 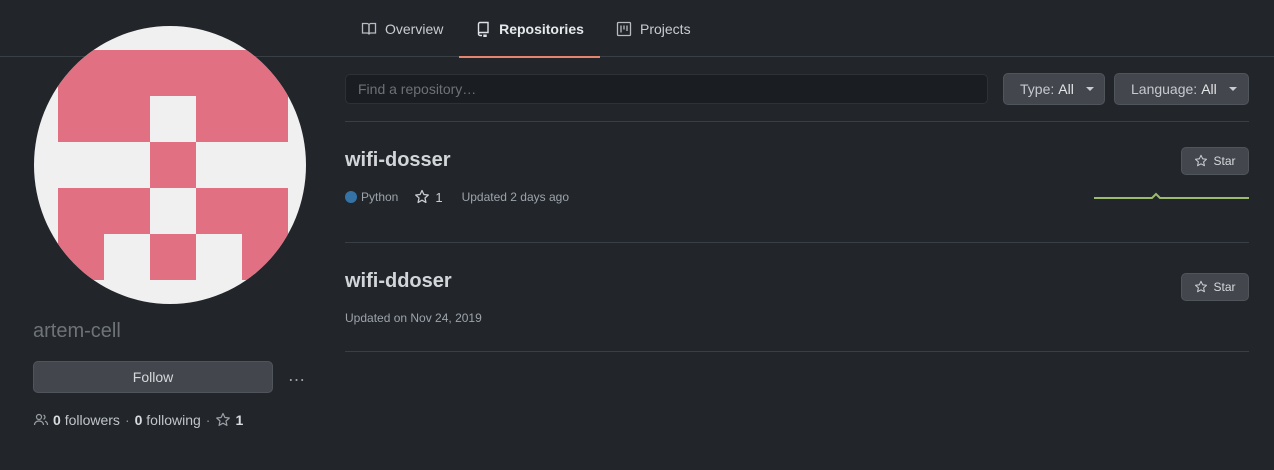 What do you see at coordinates (173, 420) in the screenshot?
I see `following-label: following` at bounding box center [173, 420].